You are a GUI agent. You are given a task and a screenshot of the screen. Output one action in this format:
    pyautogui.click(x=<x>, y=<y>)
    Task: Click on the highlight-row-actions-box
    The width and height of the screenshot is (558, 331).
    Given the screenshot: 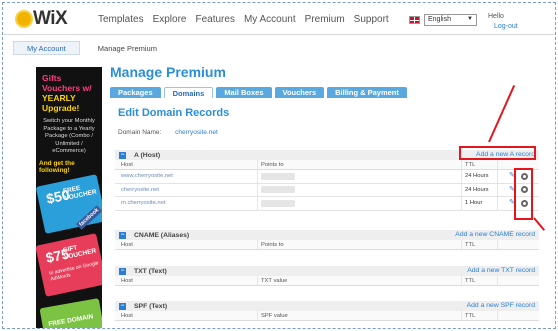 What is the action you would take?
    pyautogui.click(x=523, y=194)
    